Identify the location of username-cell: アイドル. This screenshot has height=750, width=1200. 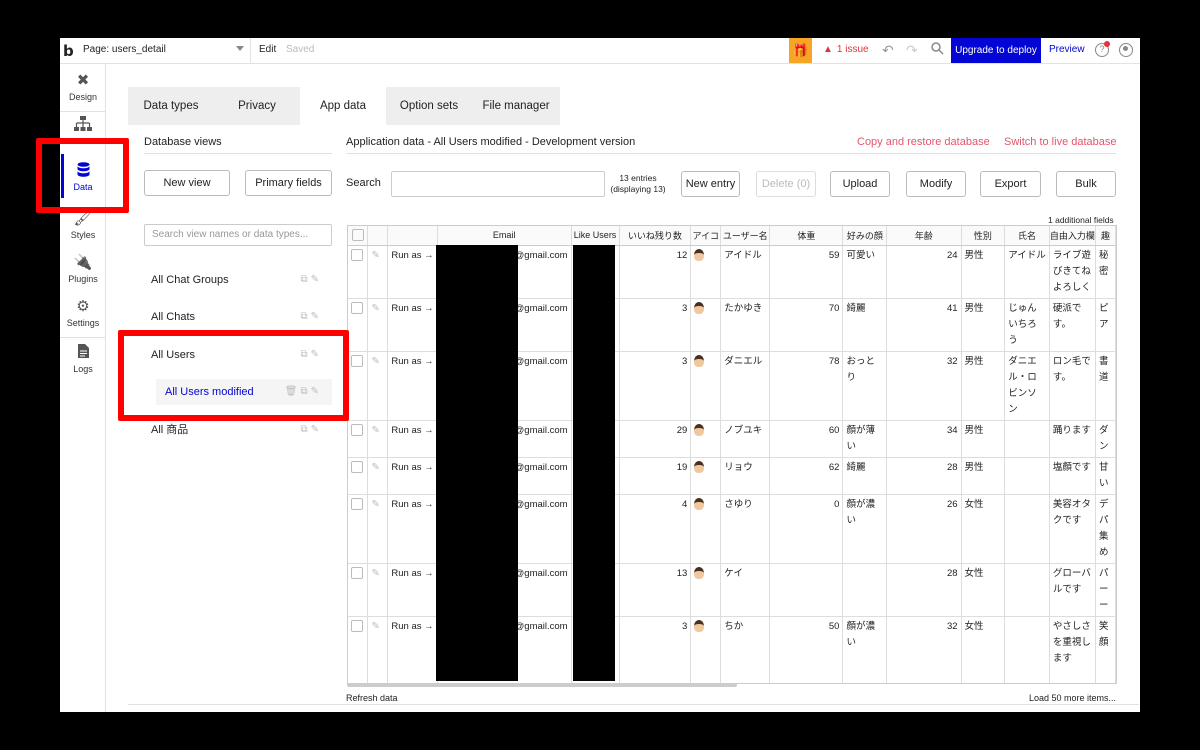
(745, 272).